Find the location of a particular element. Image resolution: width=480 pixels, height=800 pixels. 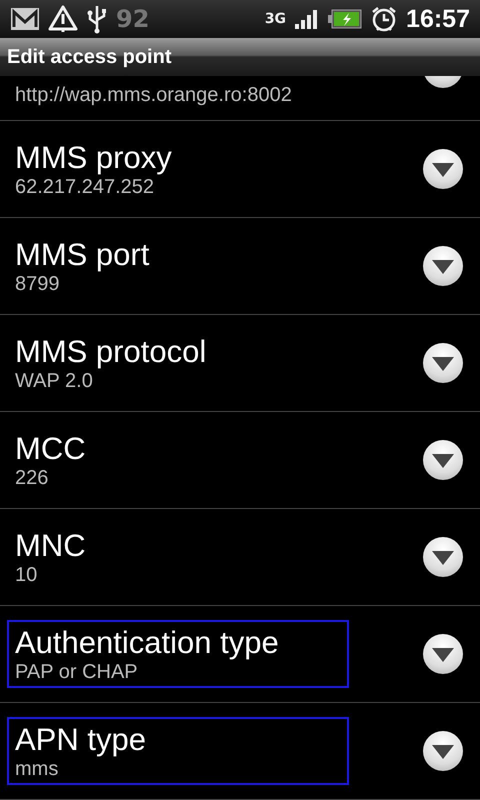

setting-title: APN type is located at coordinates (178, 739).